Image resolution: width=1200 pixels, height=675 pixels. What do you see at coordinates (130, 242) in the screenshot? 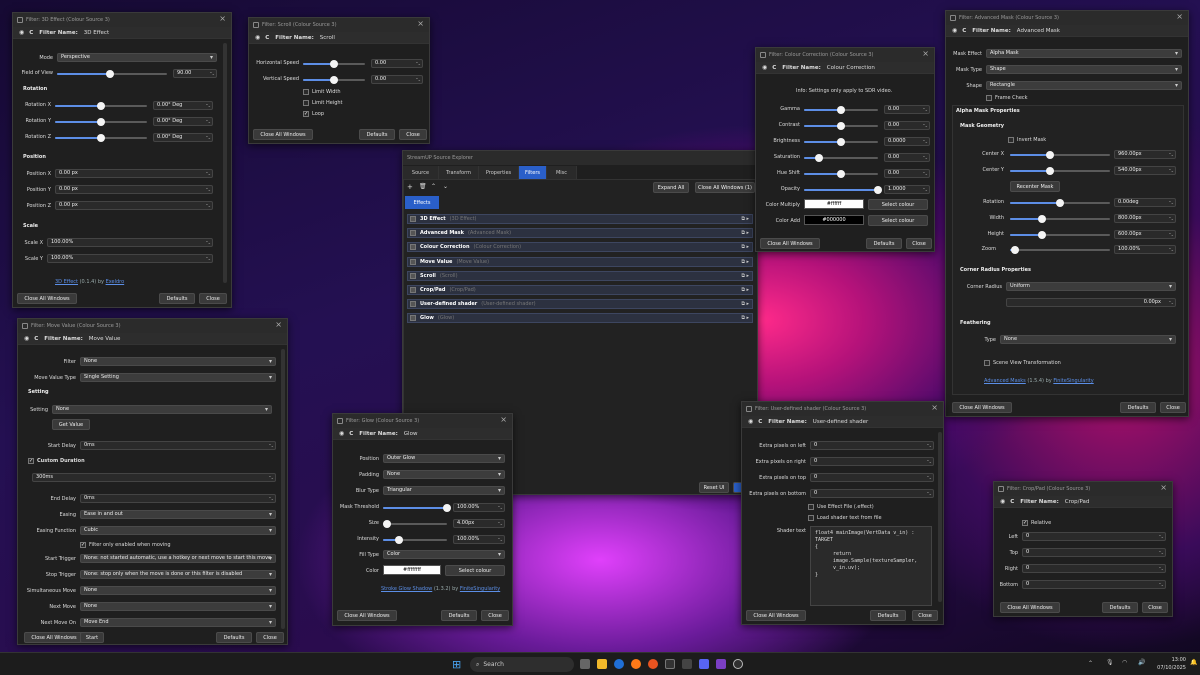
I see `scale-x-spinbox: 100.00%` at bounding box center [130, 242].